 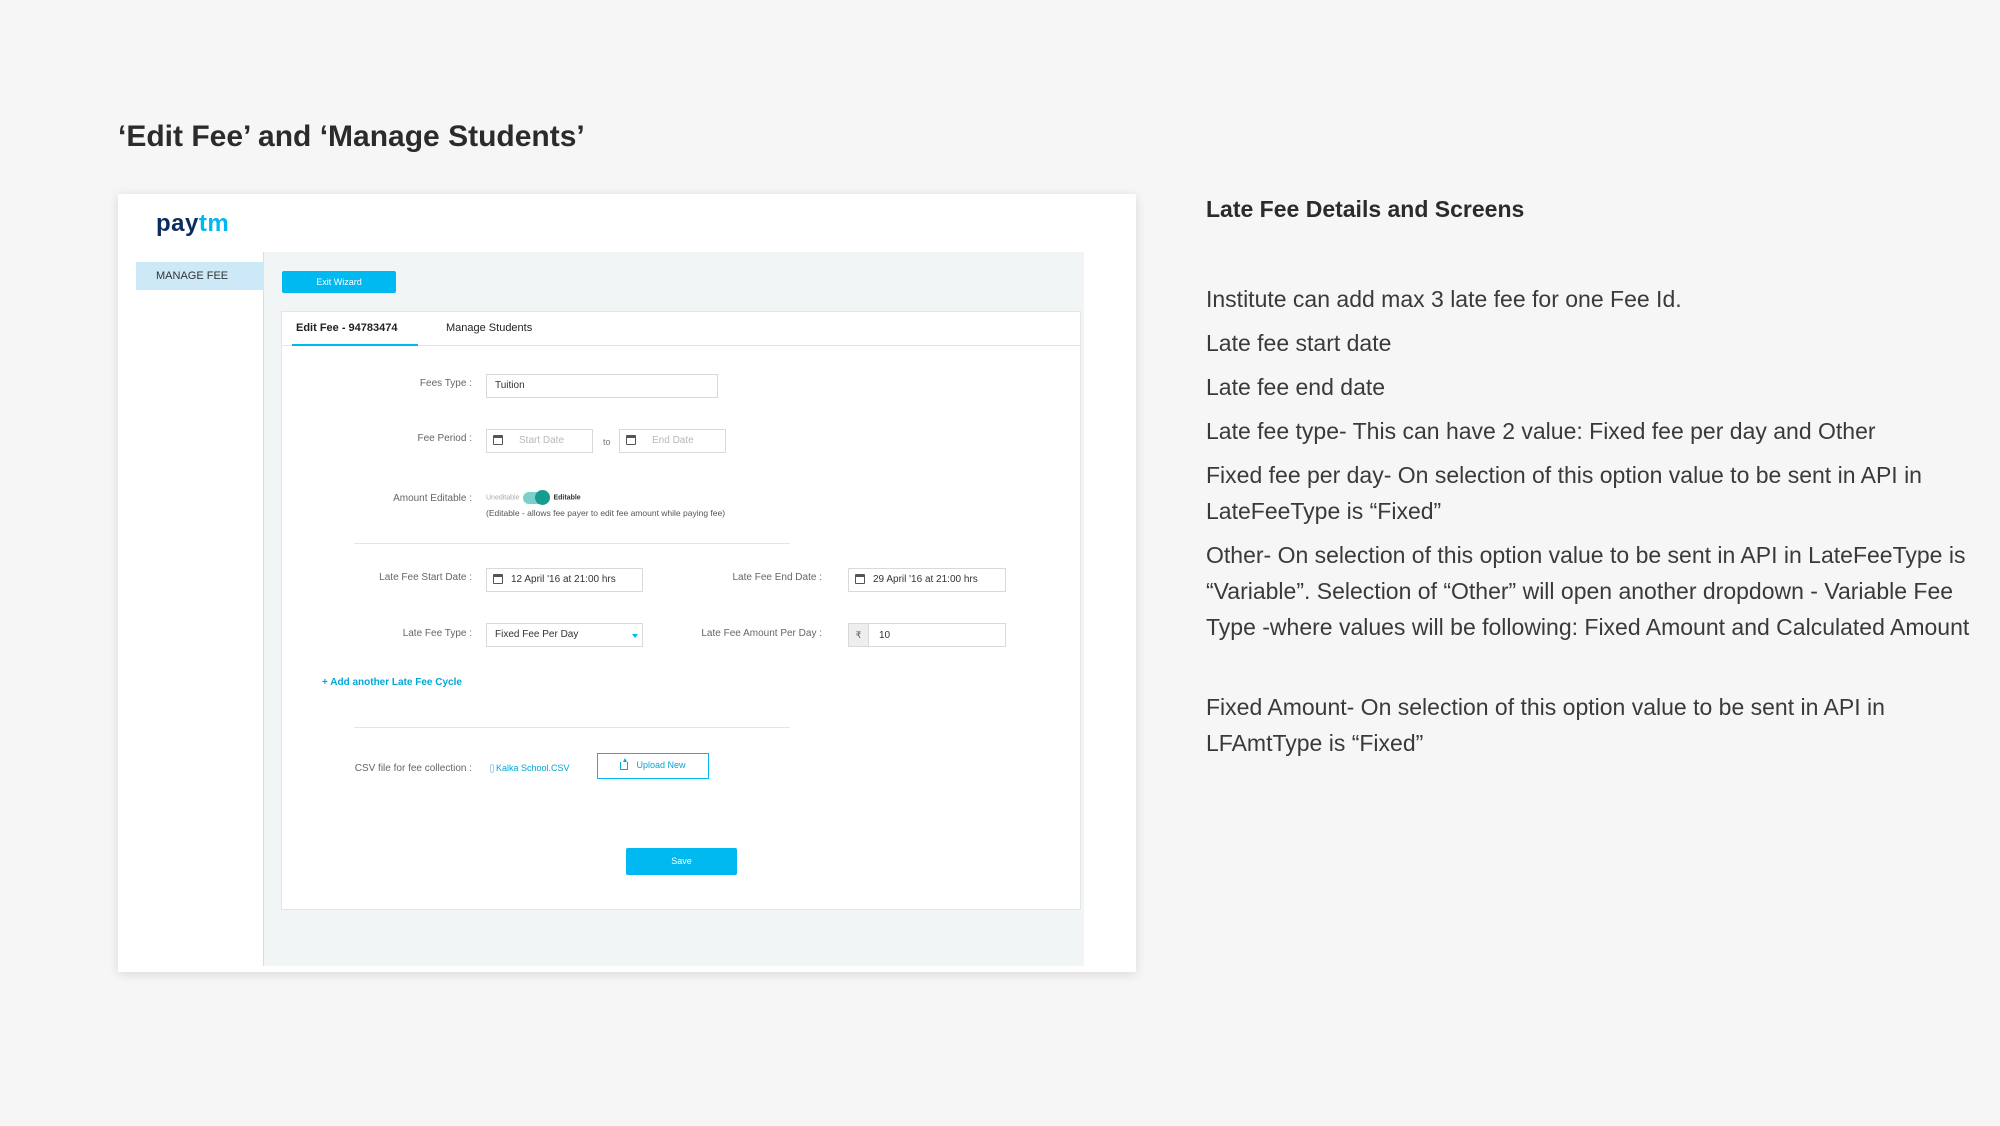 What do you see at coordinates (1365, 209) in the screenshot?
I see `notes-title: Late Fee Details and Screens` at bounding box center [1365, 209].